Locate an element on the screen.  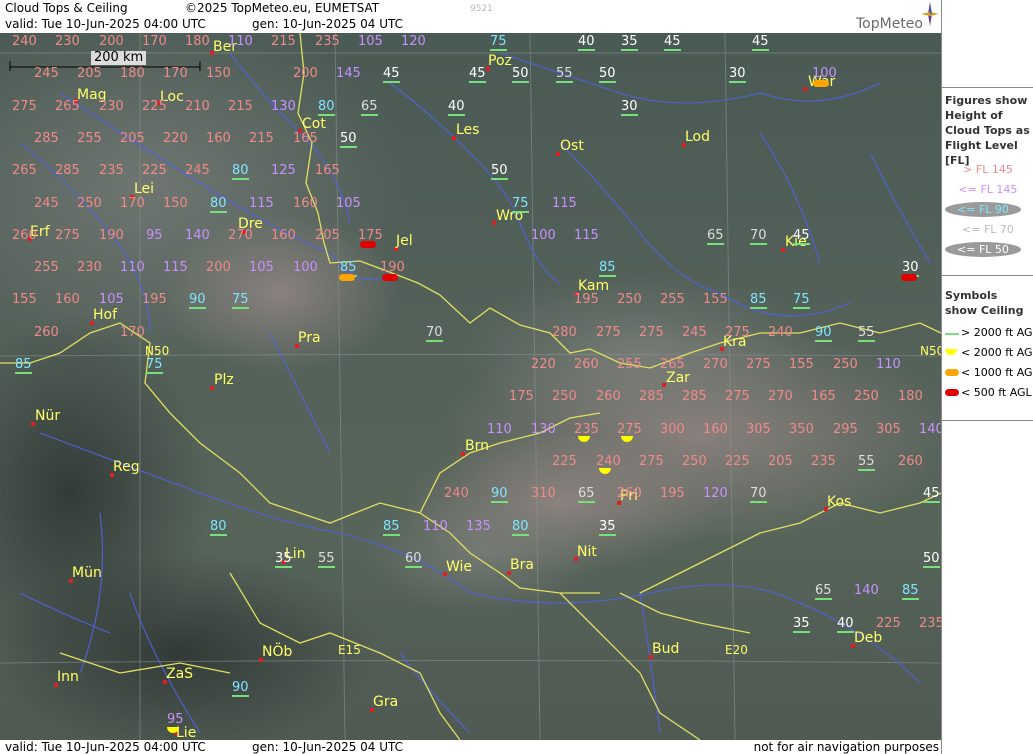
cloud-top-value: 135 is located at coordinates (478, 526).